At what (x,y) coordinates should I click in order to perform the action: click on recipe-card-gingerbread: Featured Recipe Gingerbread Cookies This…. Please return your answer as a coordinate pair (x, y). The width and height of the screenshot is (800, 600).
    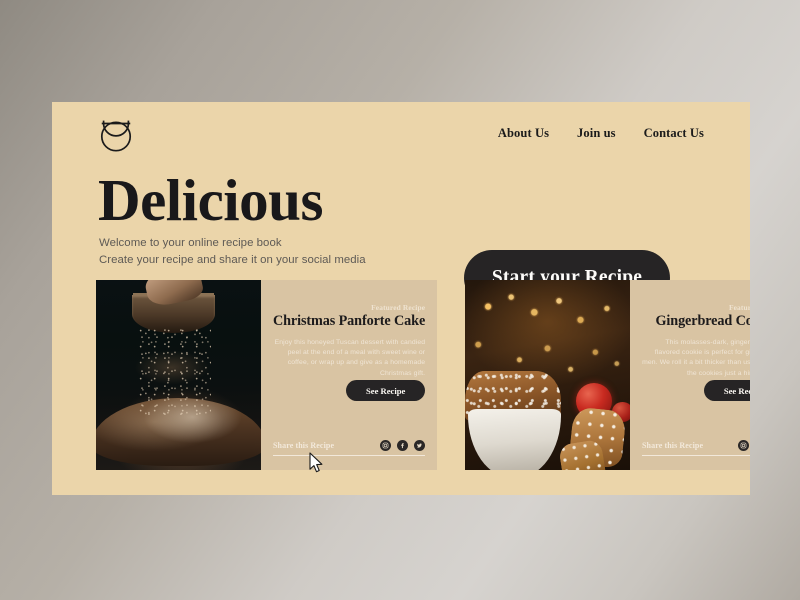
    Looking at the image, I should click on (607, 375).